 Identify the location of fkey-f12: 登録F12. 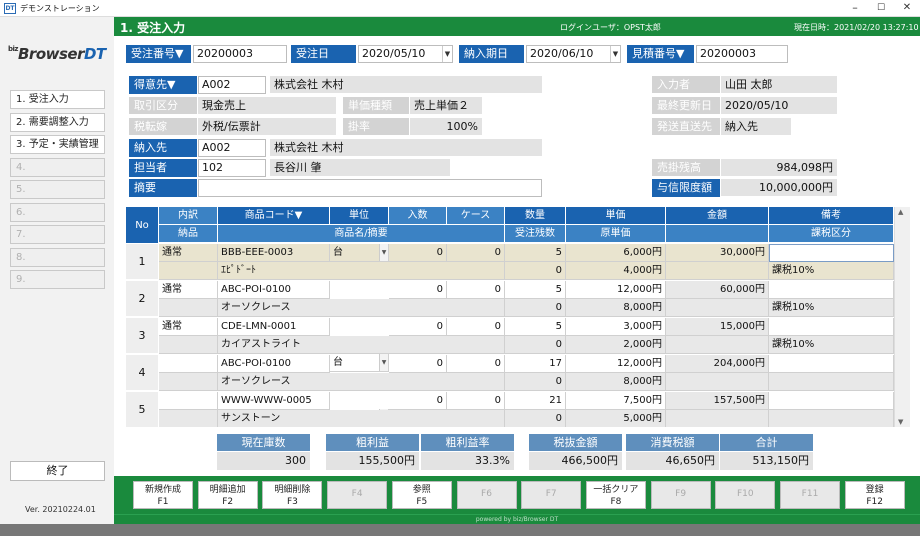
(875, 495).